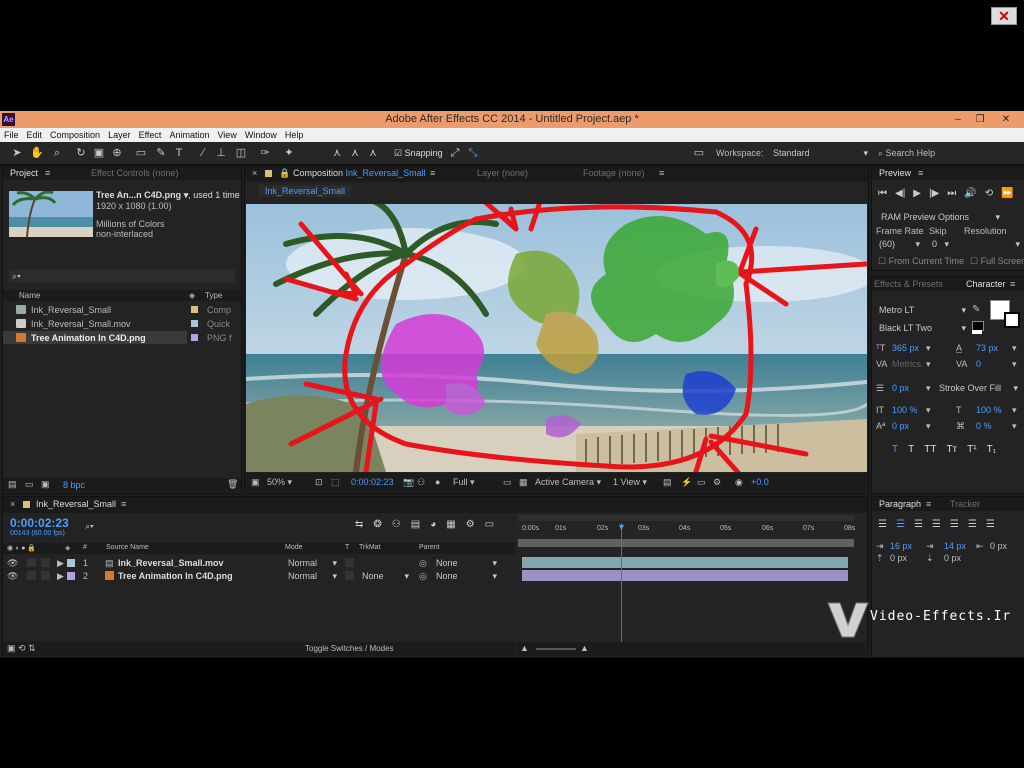  Describe the element at coordinates (203, 153) in the screenshot. I see `brush-tool-icon: ∕` at that location.